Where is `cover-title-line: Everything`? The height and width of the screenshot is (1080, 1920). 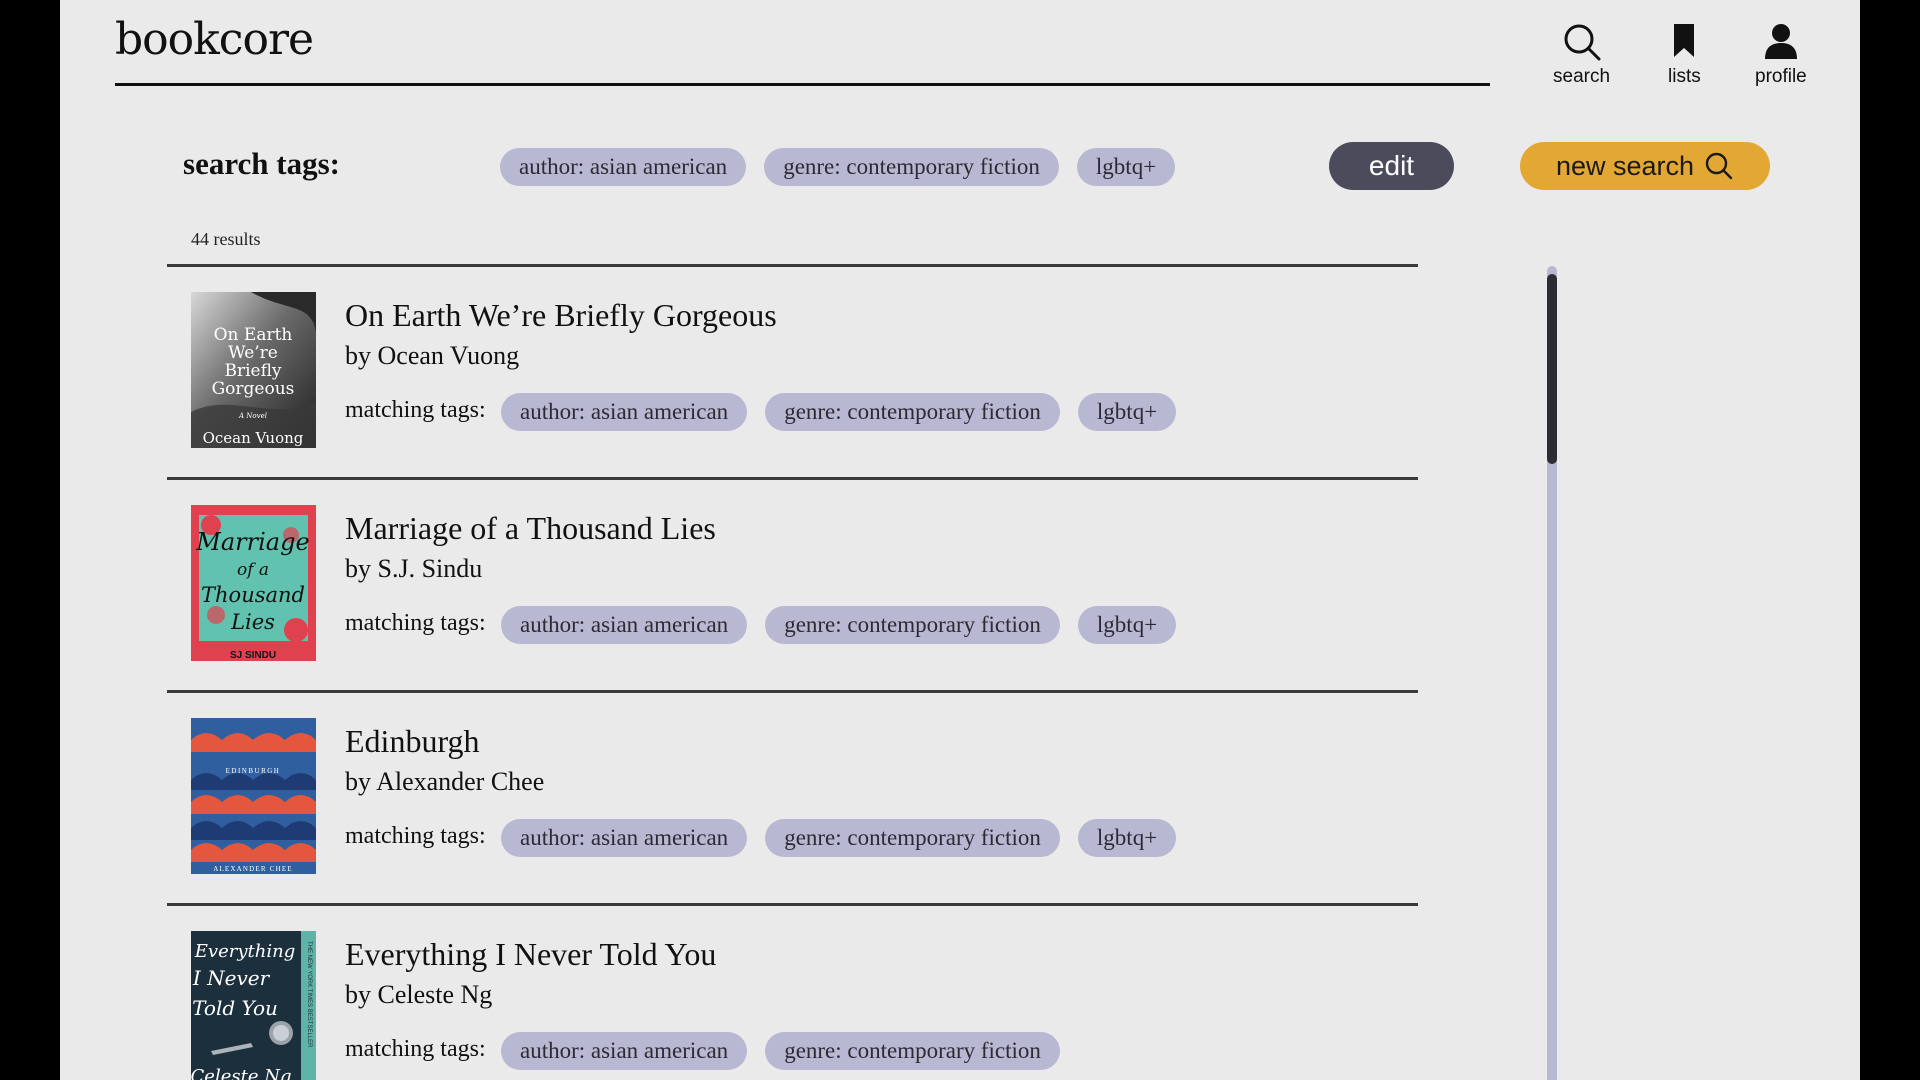 cover-title-line: Everything is located at coordinates (244, 951).